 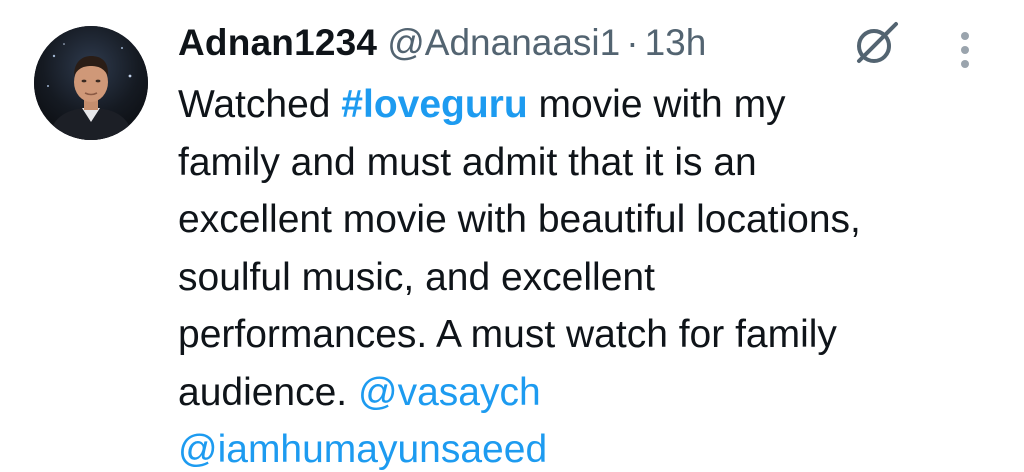 I want to click on avatar-image, so click(x=91, y=83).